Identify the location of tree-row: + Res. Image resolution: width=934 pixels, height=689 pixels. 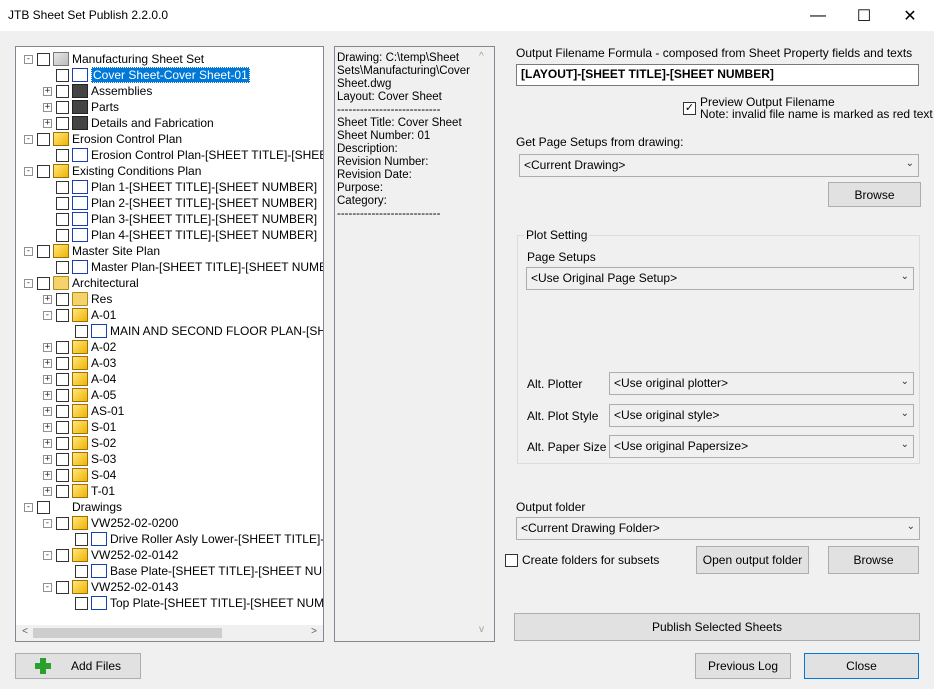
(77, 299).